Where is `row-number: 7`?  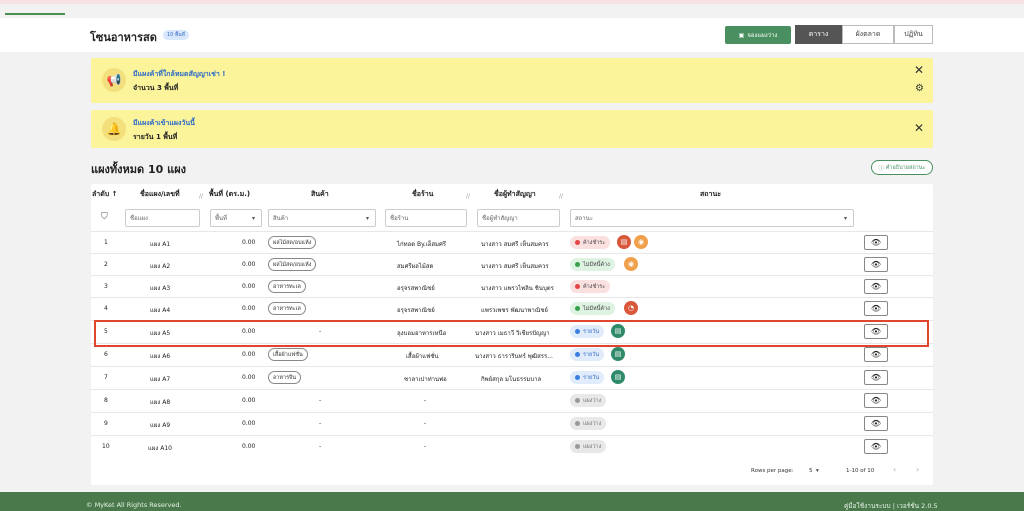 row-number: 7 is located at coordinates (106, 377).